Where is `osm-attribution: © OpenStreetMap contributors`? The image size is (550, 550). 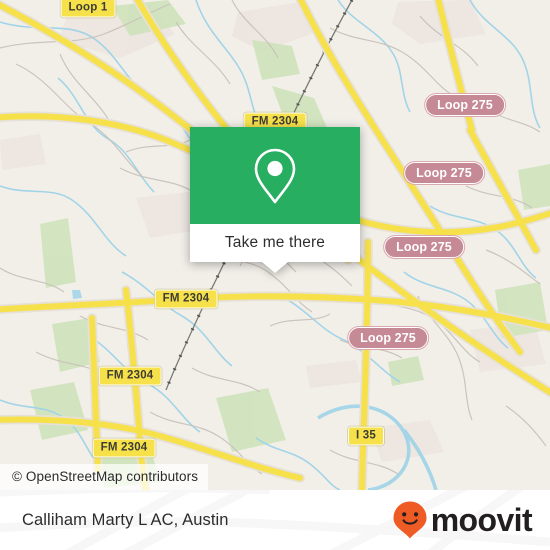
osm-attribution: © OpenStreetMap contributors is located at coordinates (104, 477).